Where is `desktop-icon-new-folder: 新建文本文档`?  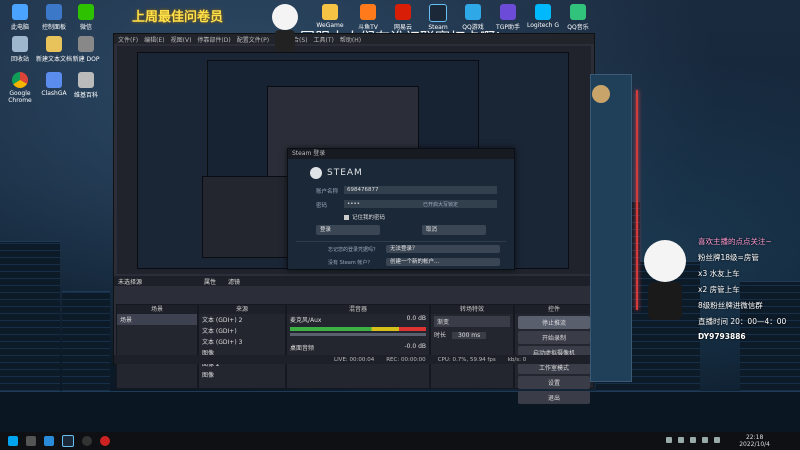
desktop-icon-new-folder: 新建文本文档 is located at coordinates (54, 49).